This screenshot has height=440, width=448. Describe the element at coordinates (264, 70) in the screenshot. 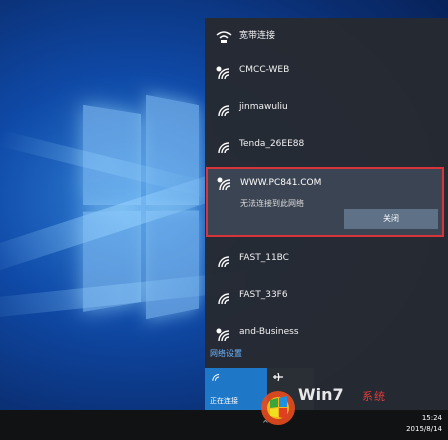

I see `network-name: CMCC-WEB` at that location.